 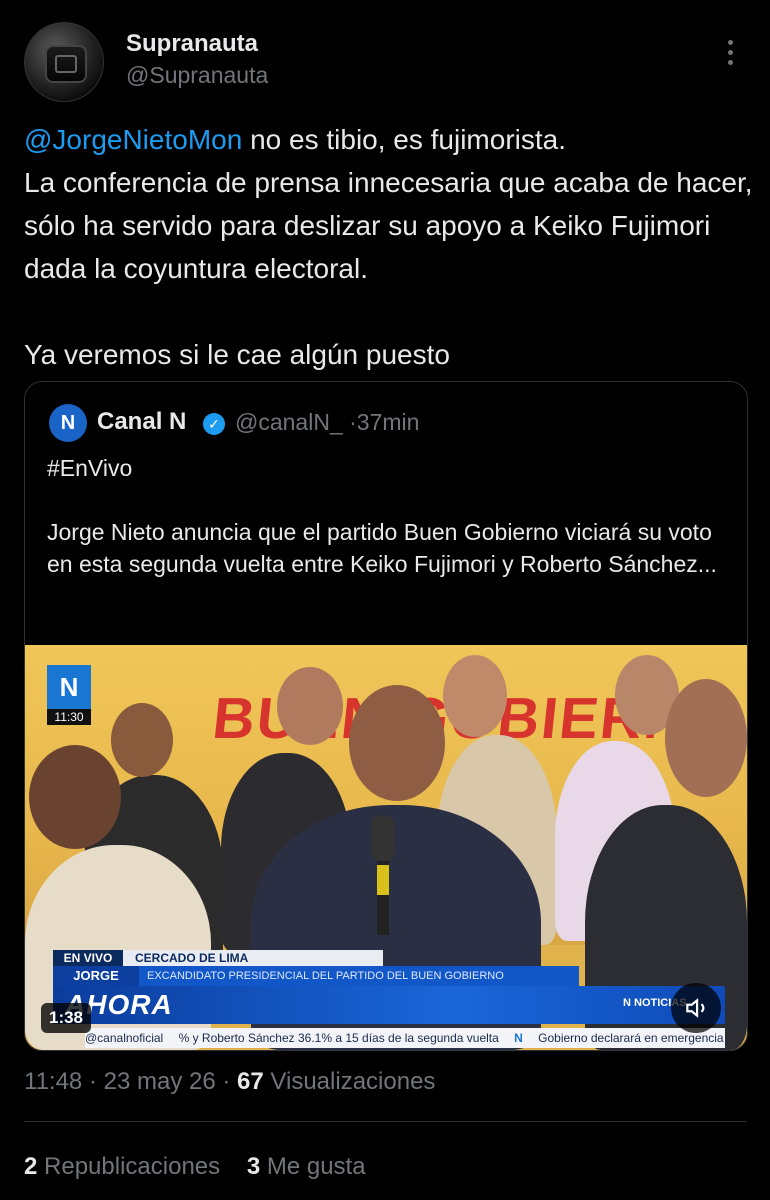 What do you see at coordinates (197, 75) in the screenshot?
I see `author-handle: @Supranauta` at bounding box center [197, 75].